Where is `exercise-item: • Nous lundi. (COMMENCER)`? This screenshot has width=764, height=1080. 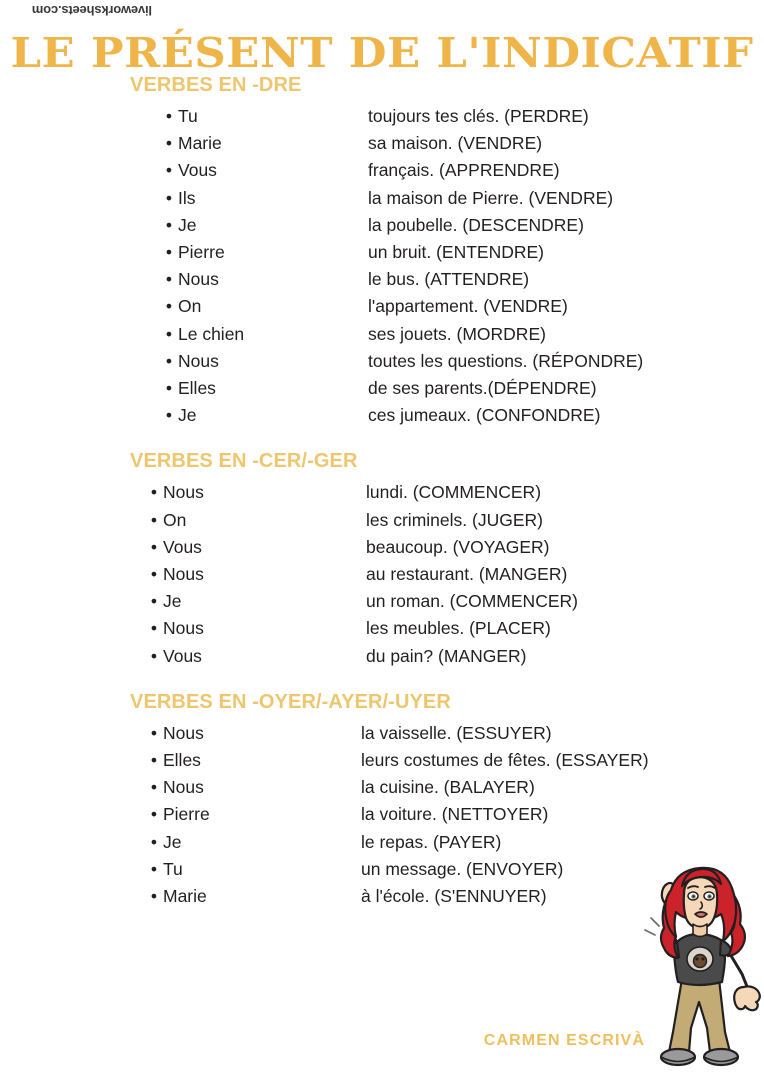
exercise-item: • Nous lundi. (COMMENCER) is located at coordinates (382, 492).